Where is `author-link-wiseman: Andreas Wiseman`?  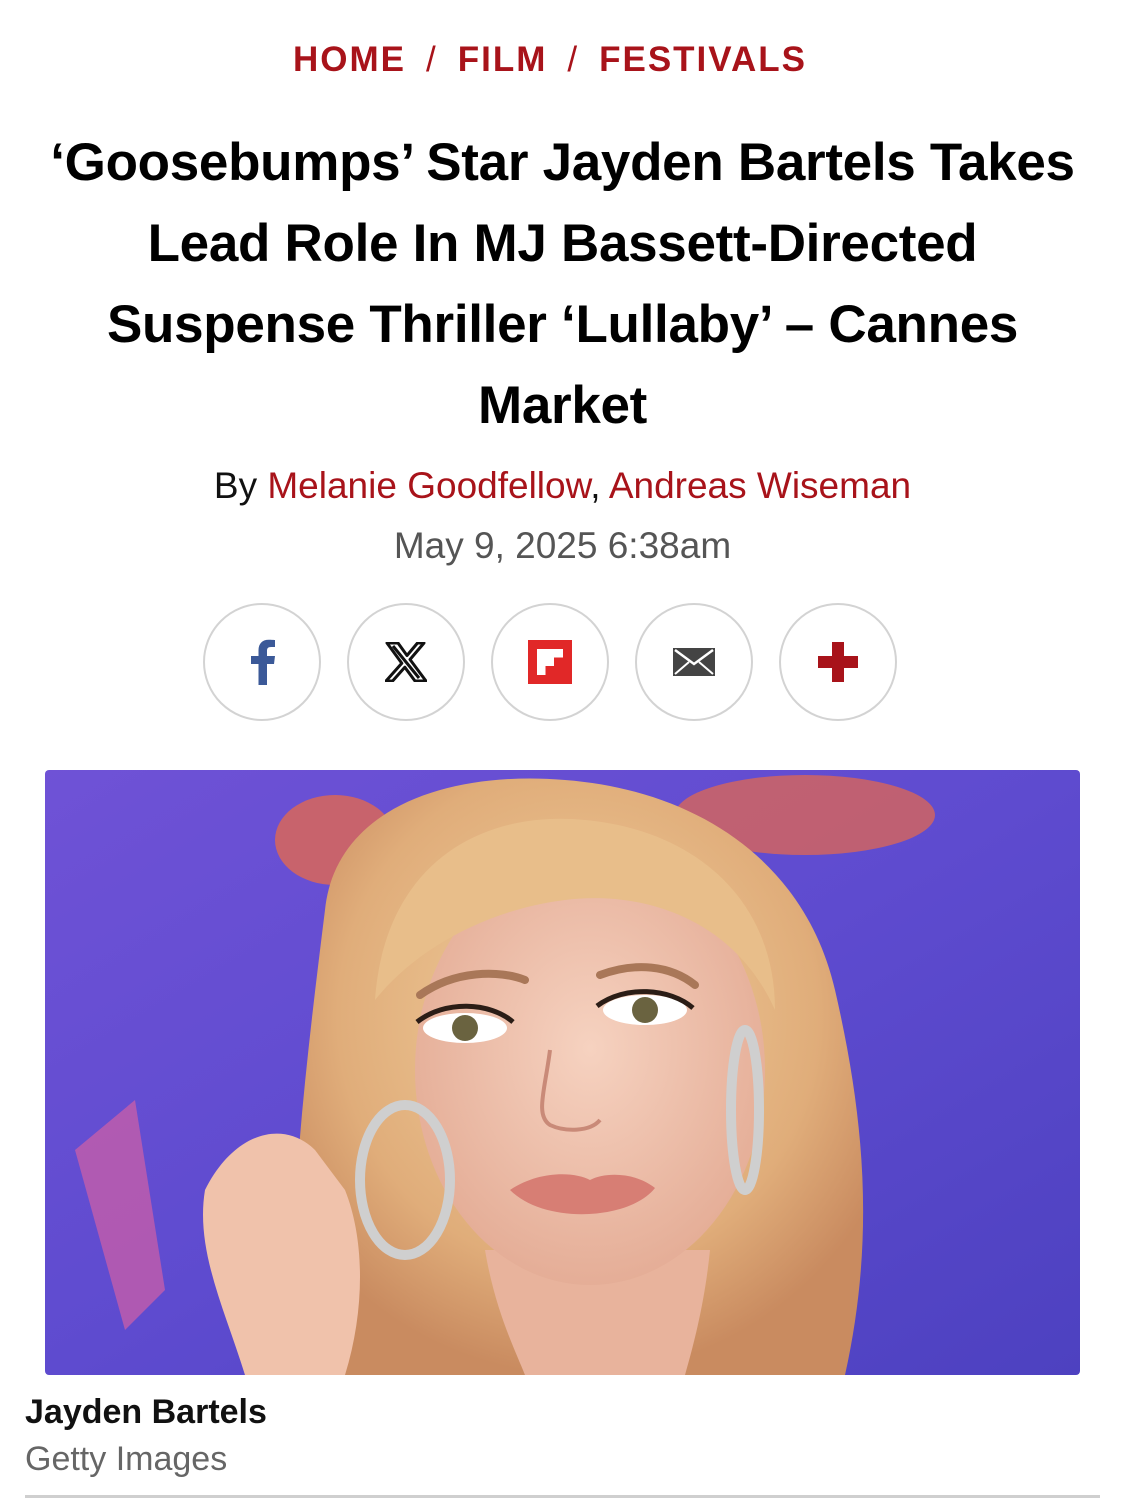
author-link-wiseman: Andreas Wiseman is located at coordinates (760, 485).